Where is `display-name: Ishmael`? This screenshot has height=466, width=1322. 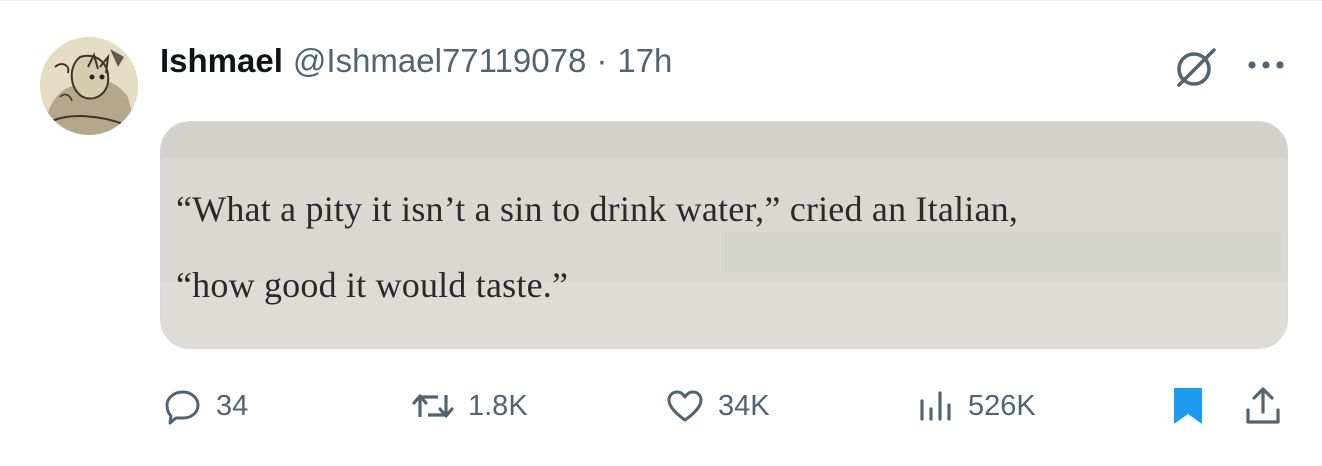
display-name: Ishmael is located at coordinates (221, 61).